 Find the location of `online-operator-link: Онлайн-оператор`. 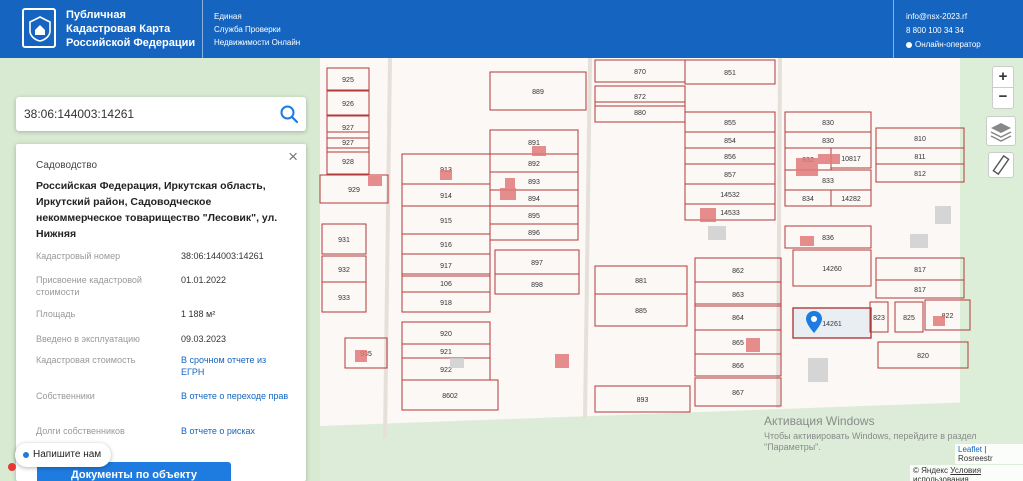

online-operator-link: Онлайн-оператор is located at coordinates (943, 45).